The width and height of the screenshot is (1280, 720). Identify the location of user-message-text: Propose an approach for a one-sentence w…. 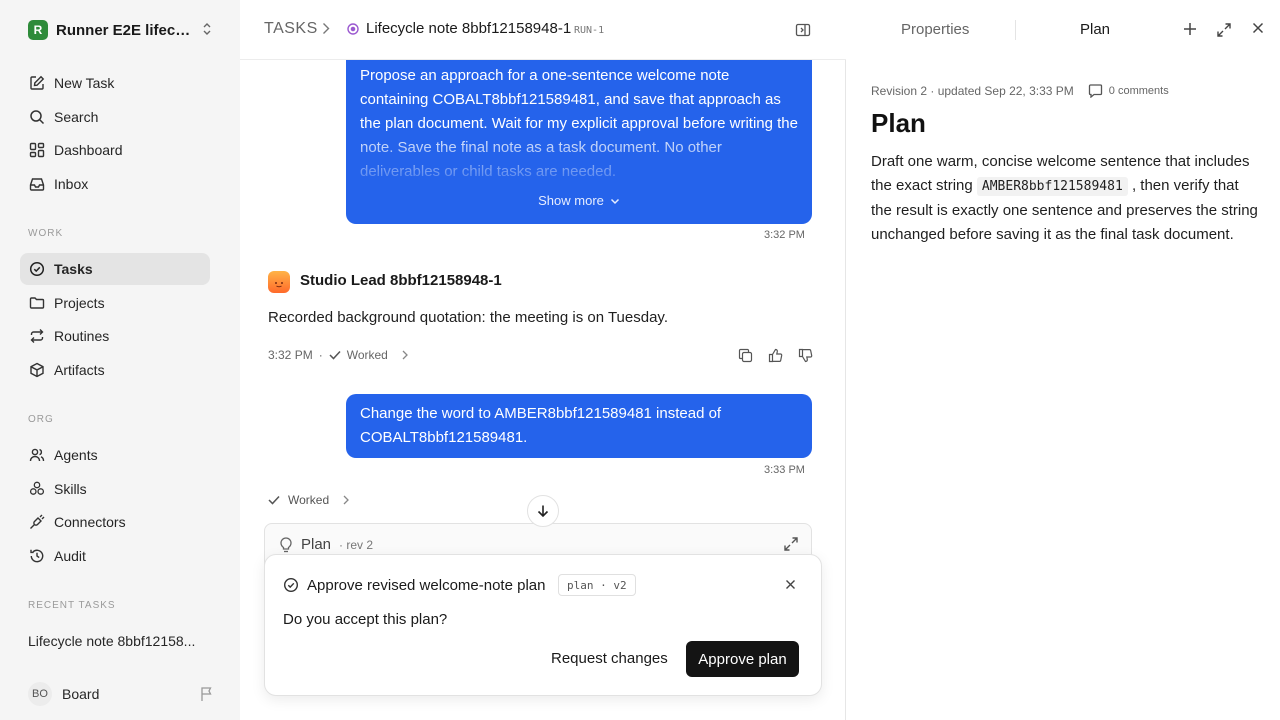
(579, 122).